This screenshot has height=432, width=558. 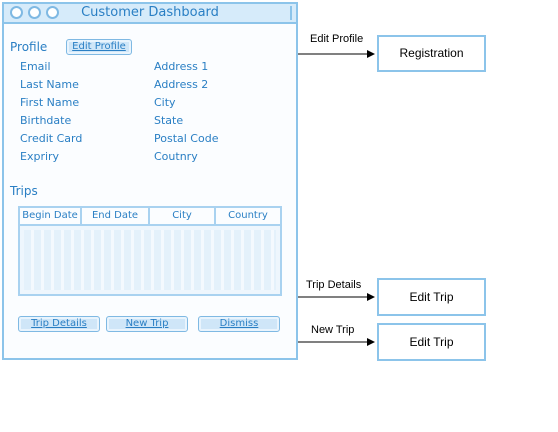 I want to click on edit-profile-flow-label: Edit Profile, so click(x=337, y=39).